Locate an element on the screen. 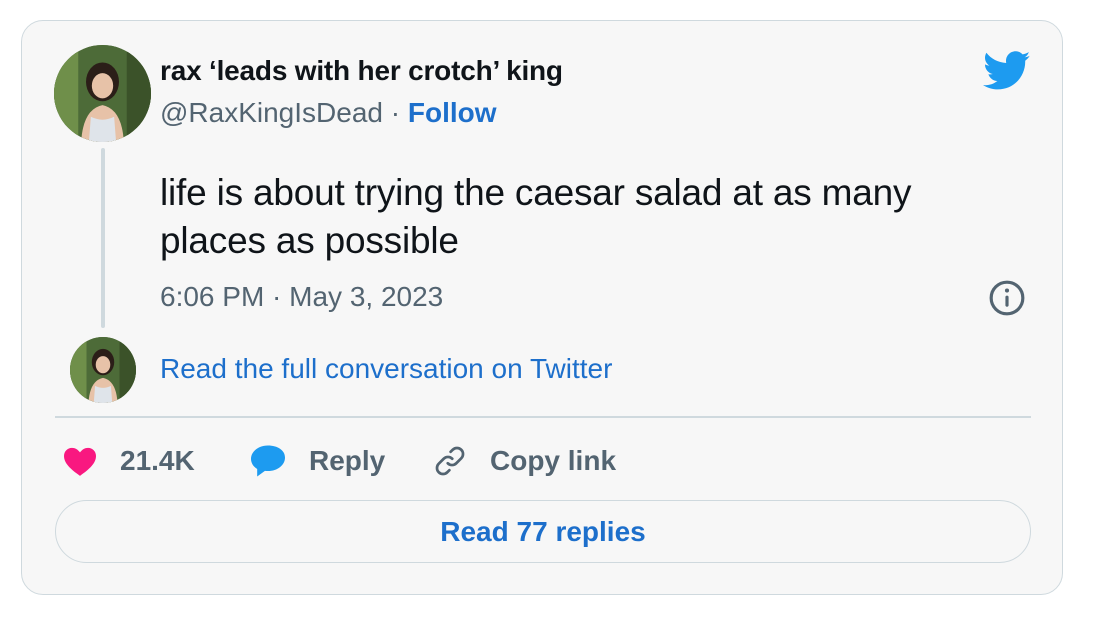 The width and height of the screenshot is (1095, 621). link-icon is located at coordinates (450, 461).